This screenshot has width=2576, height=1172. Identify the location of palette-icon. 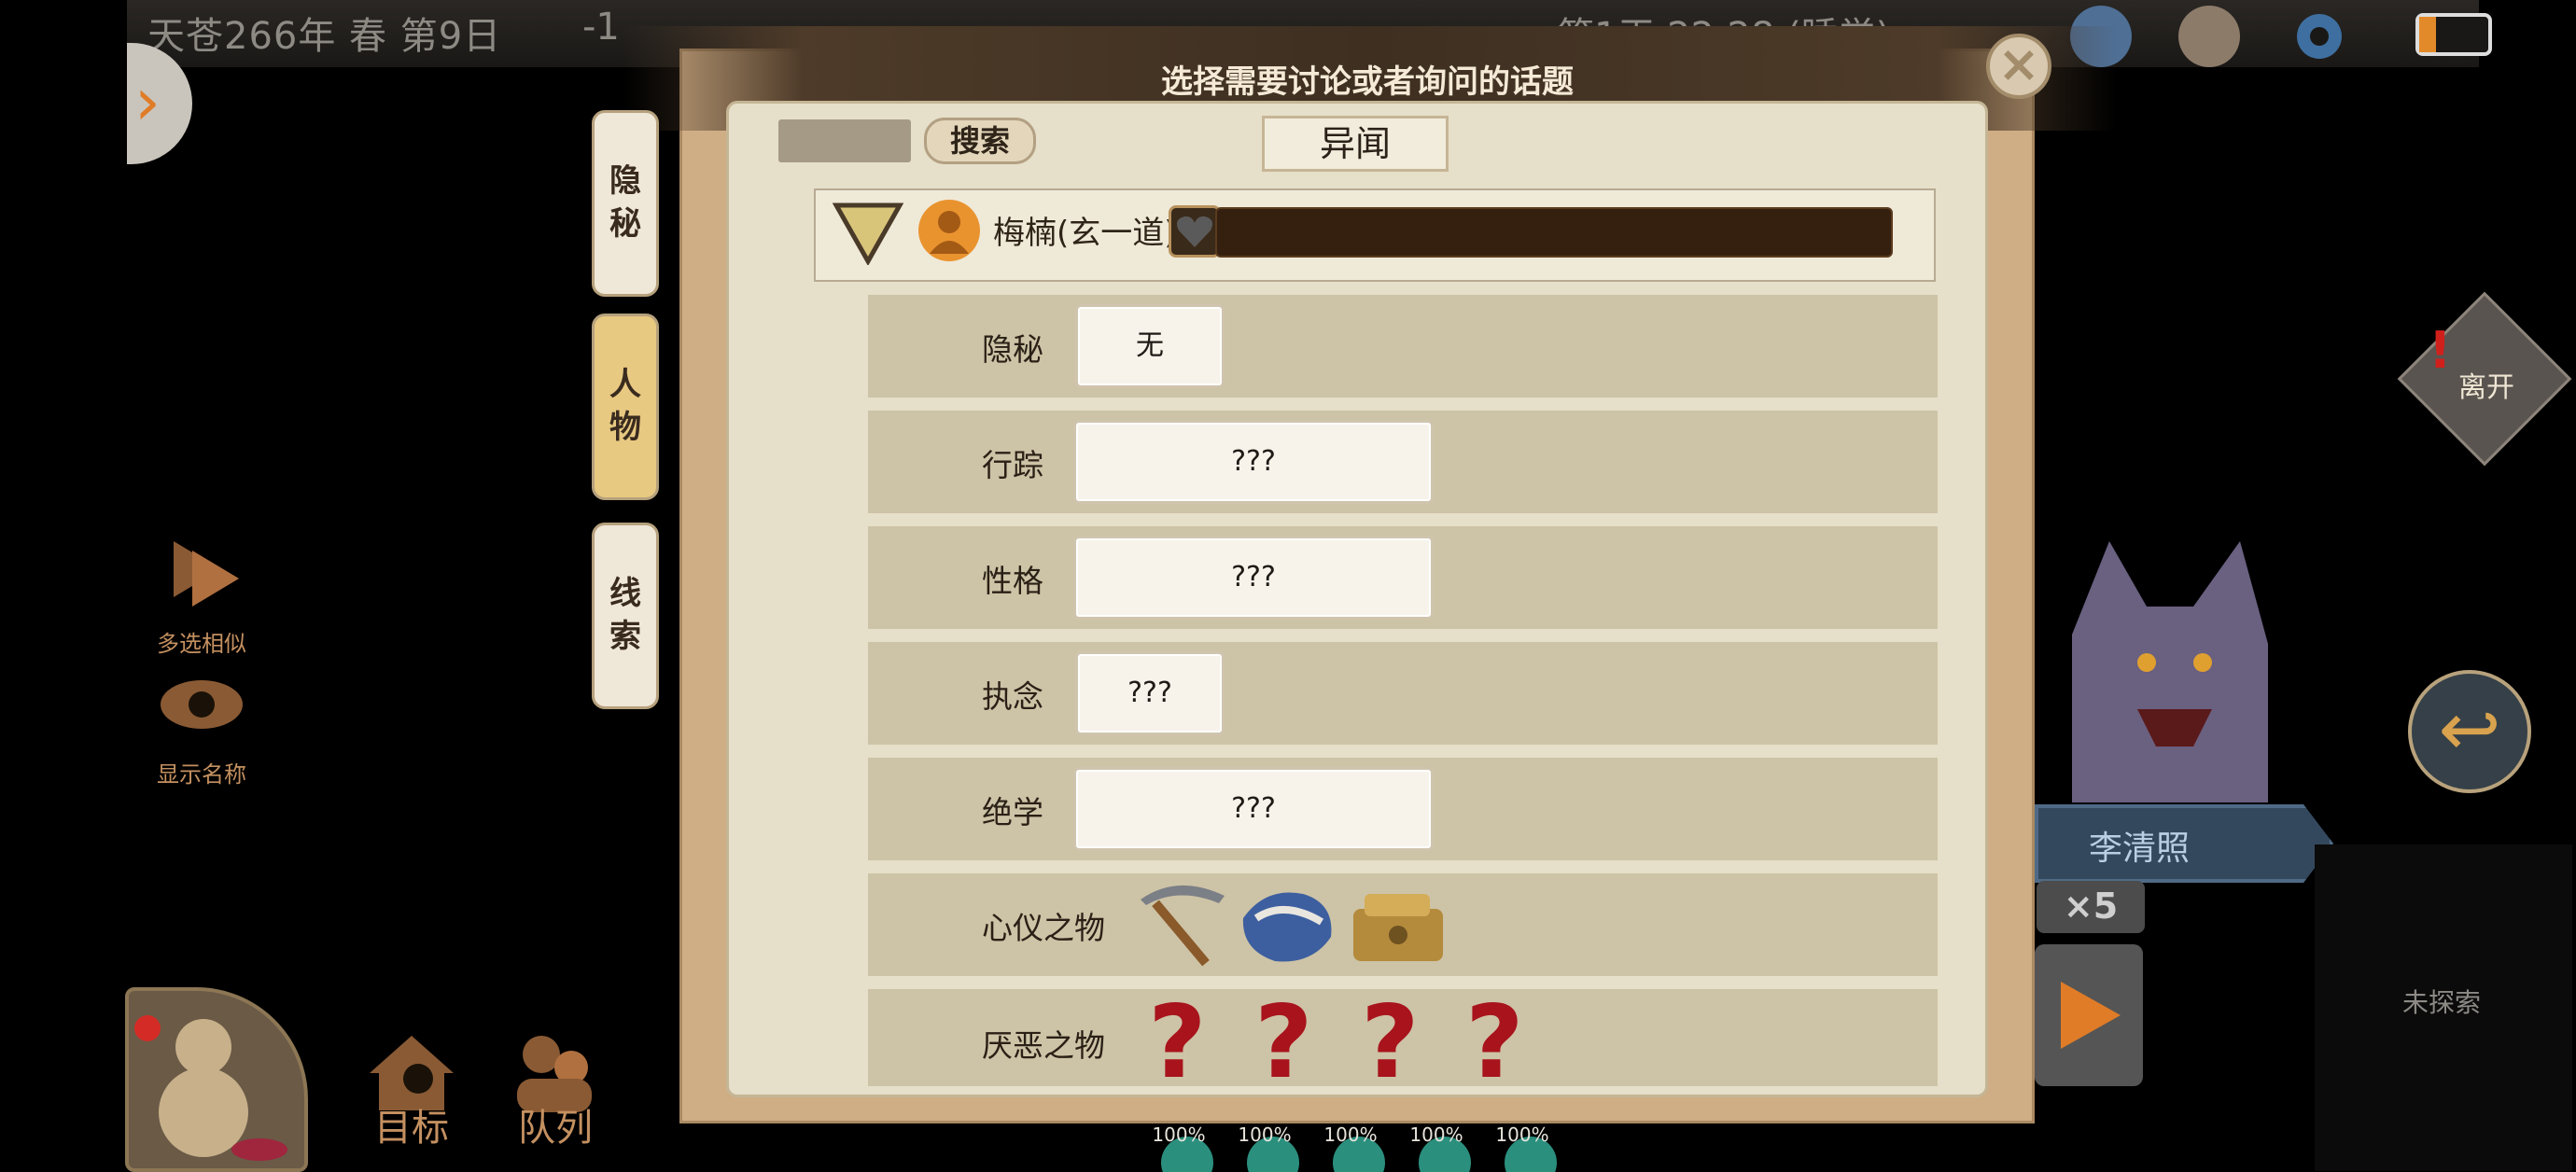
(2209, 36).